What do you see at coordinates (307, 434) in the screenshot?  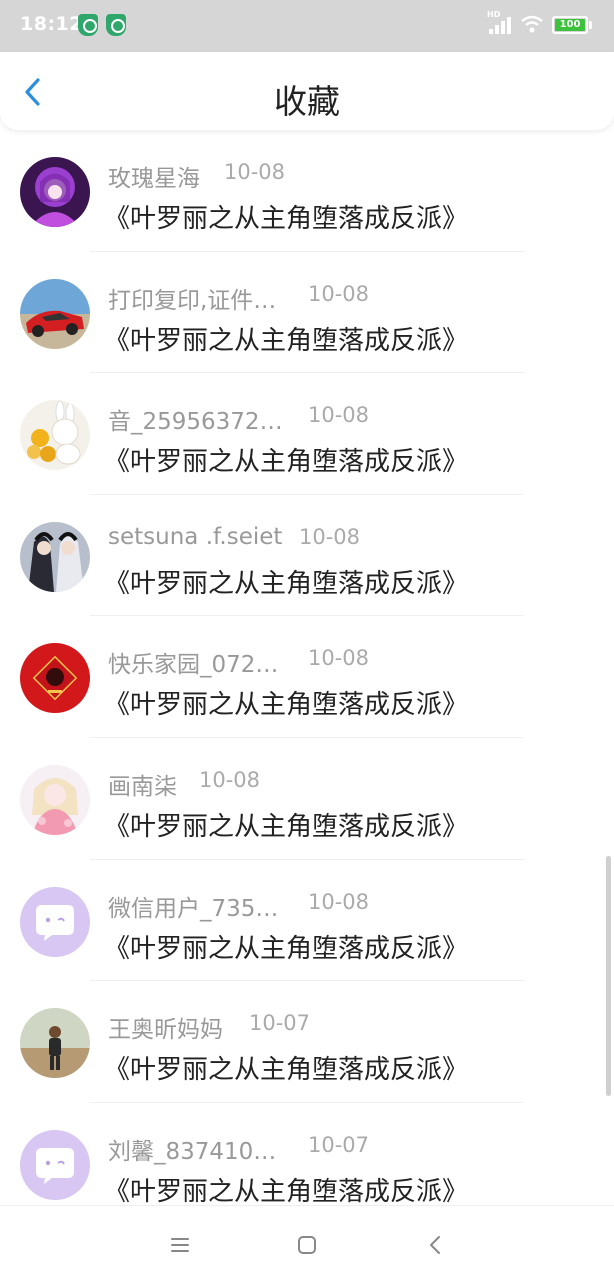 I see `list-item: 音_25956372… 10-08 《叶罗丽之从主角堕落成反派》` at bounding box center [307, 434].